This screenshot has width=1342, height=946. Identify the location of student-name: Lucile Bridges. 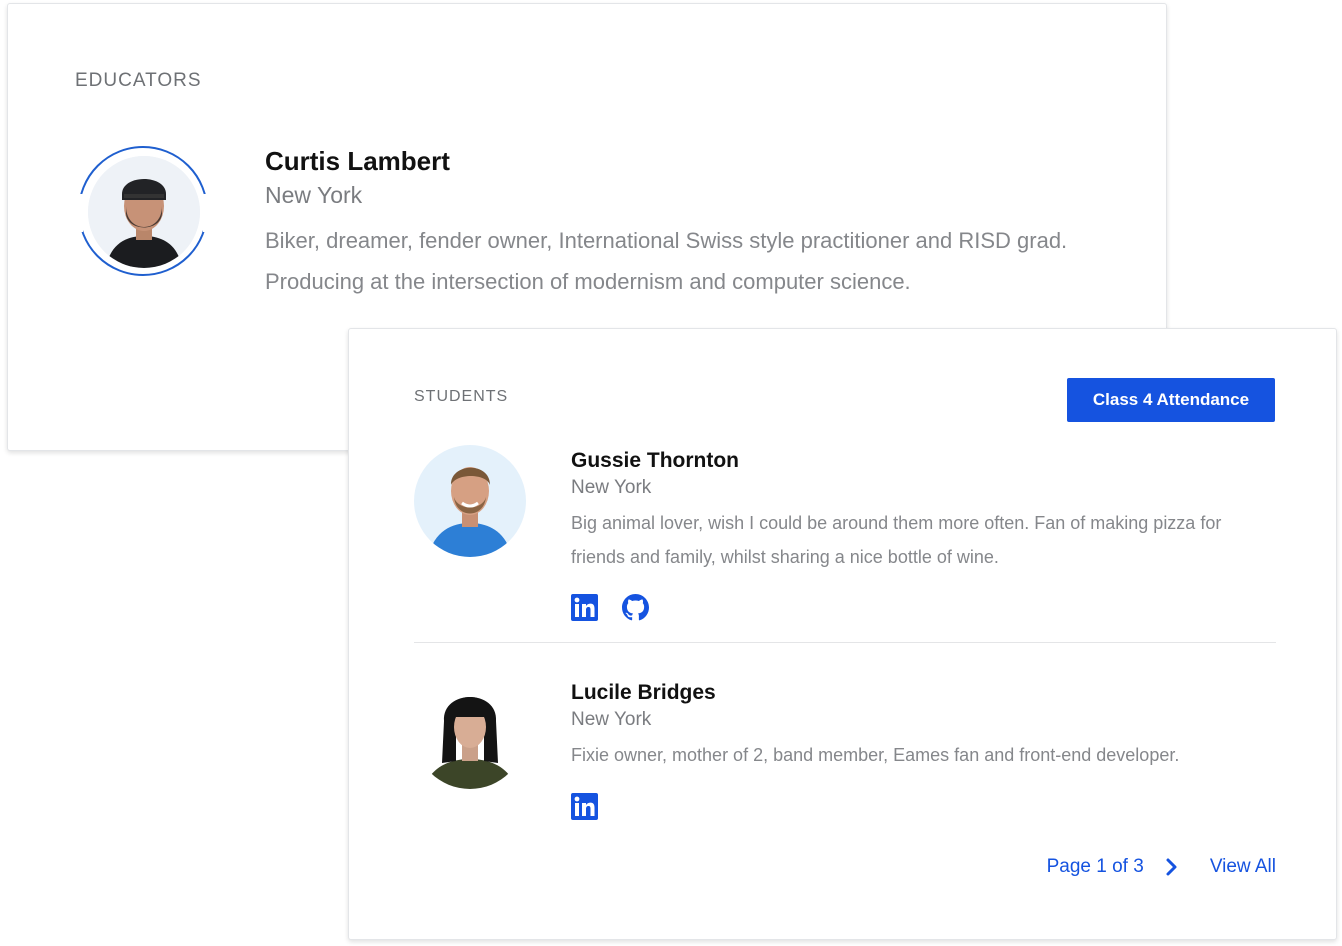
(643, 693).